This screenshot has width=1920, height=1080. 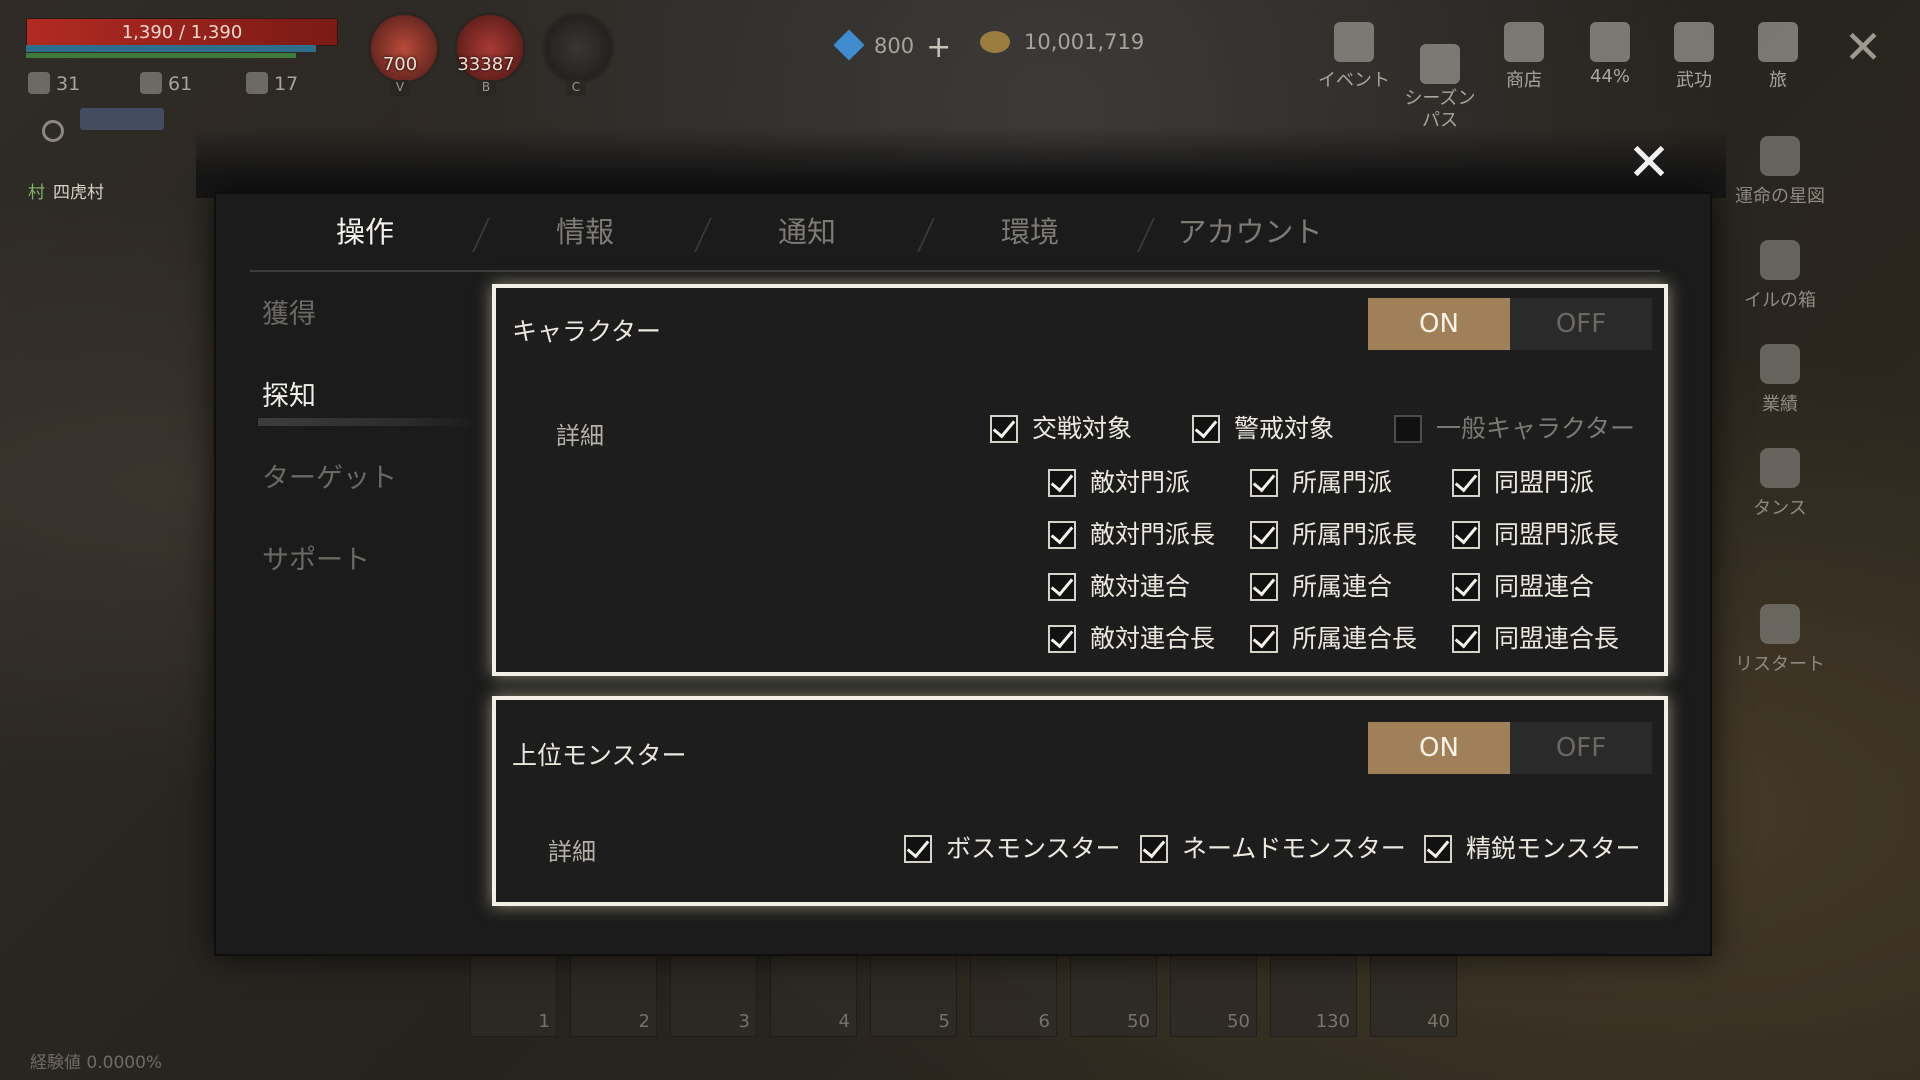 What do you see at coordinates (365, 235) in the screenshot?
I see `tab-operation: 操作` at bounding box center [365, 235].